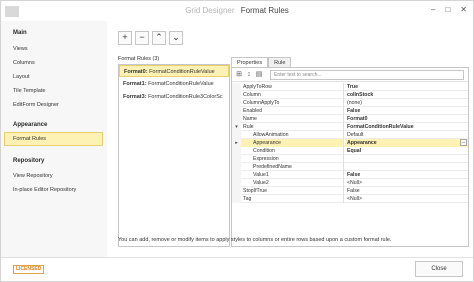 Image resolution: width=474 pixels, height=282 pixels. I want to click on property-row: Column colInStock, so click(350, 95).